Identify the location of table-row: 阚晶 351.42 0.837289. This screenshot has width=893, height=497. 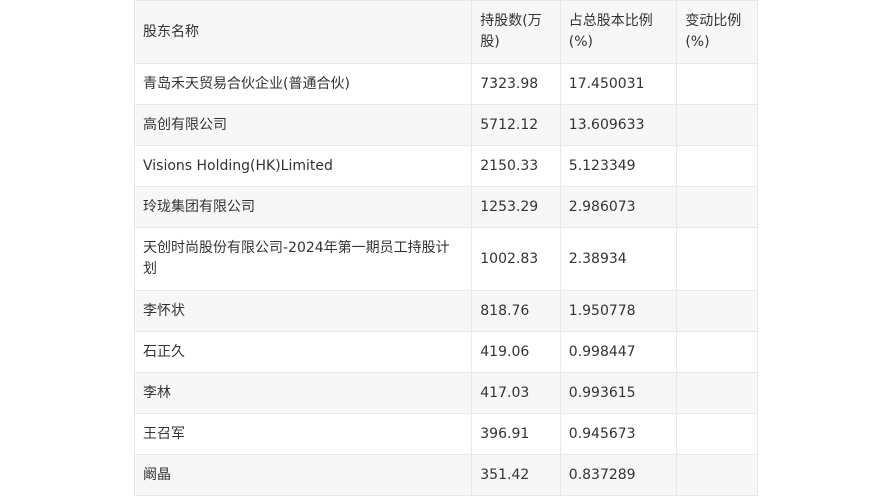
(445, 475).